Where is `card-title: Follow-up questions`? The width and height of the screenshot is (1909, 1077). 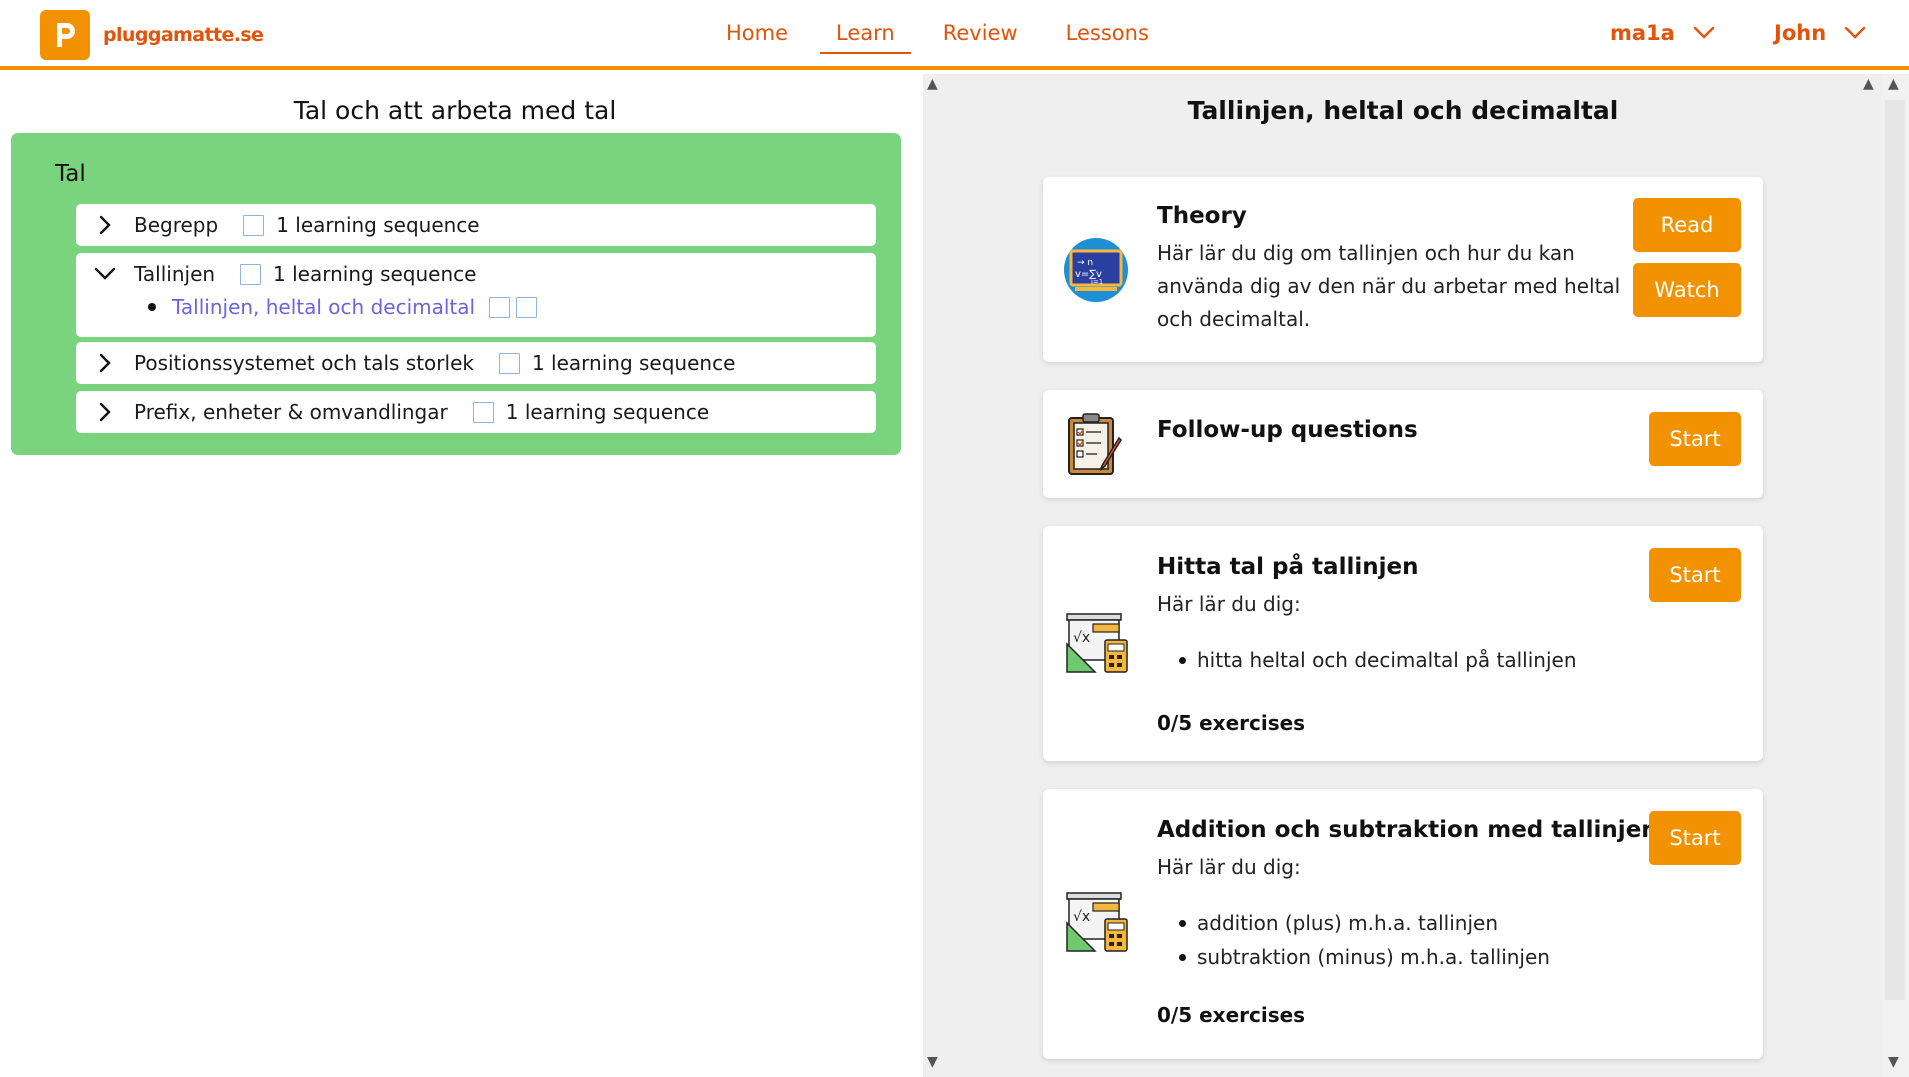 card-title: Follow-up questions is located at coordinates (1287, 430).